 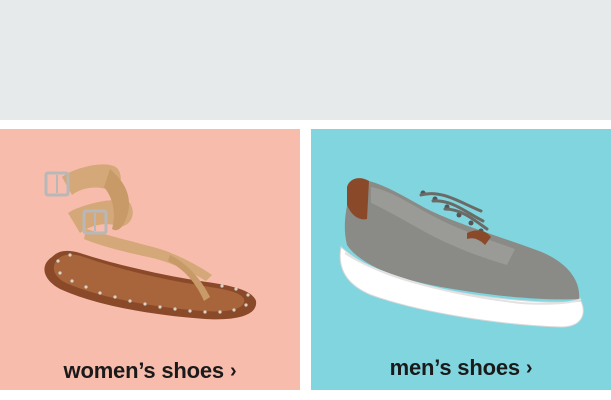 I want to click on womens-shoes-label: women’s shoes, so click(x=144, y=370).